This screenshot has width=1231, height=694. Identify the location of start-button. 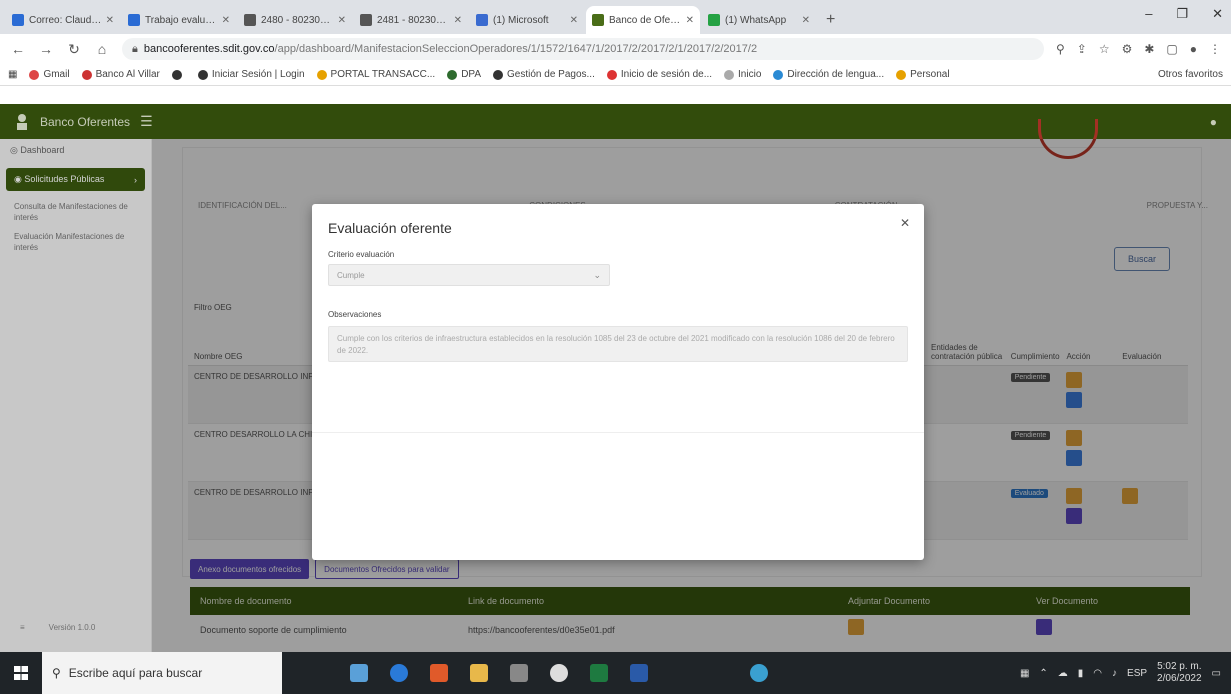
(21, 673).